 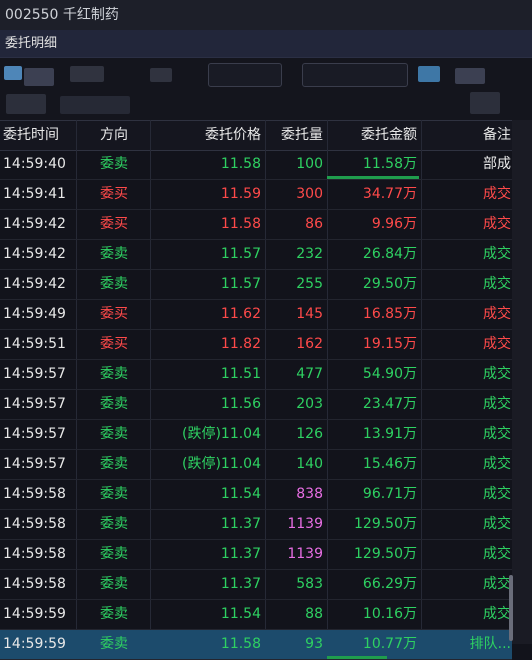 What do you see at coordinates (389, 464) in the screenshot?
I see `cell-amount: 15.46万` at bounding box center [389, 464].